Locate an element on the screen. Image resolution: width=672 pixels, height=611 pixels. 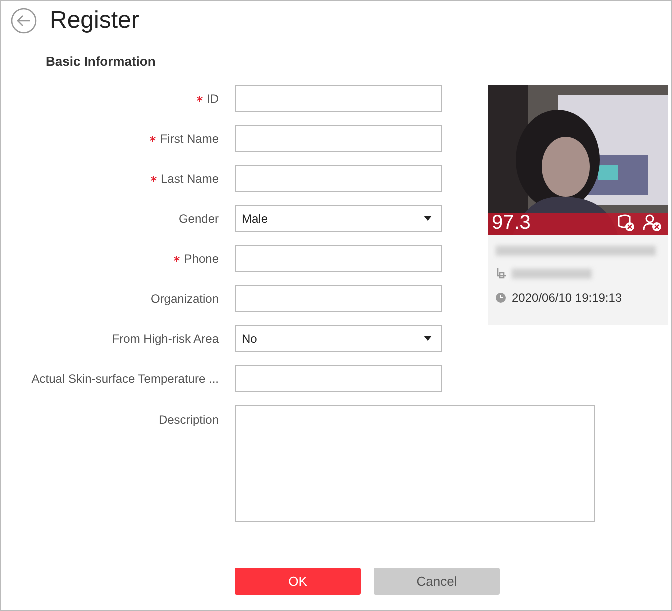
description-field is located at coordinates (415, 463).